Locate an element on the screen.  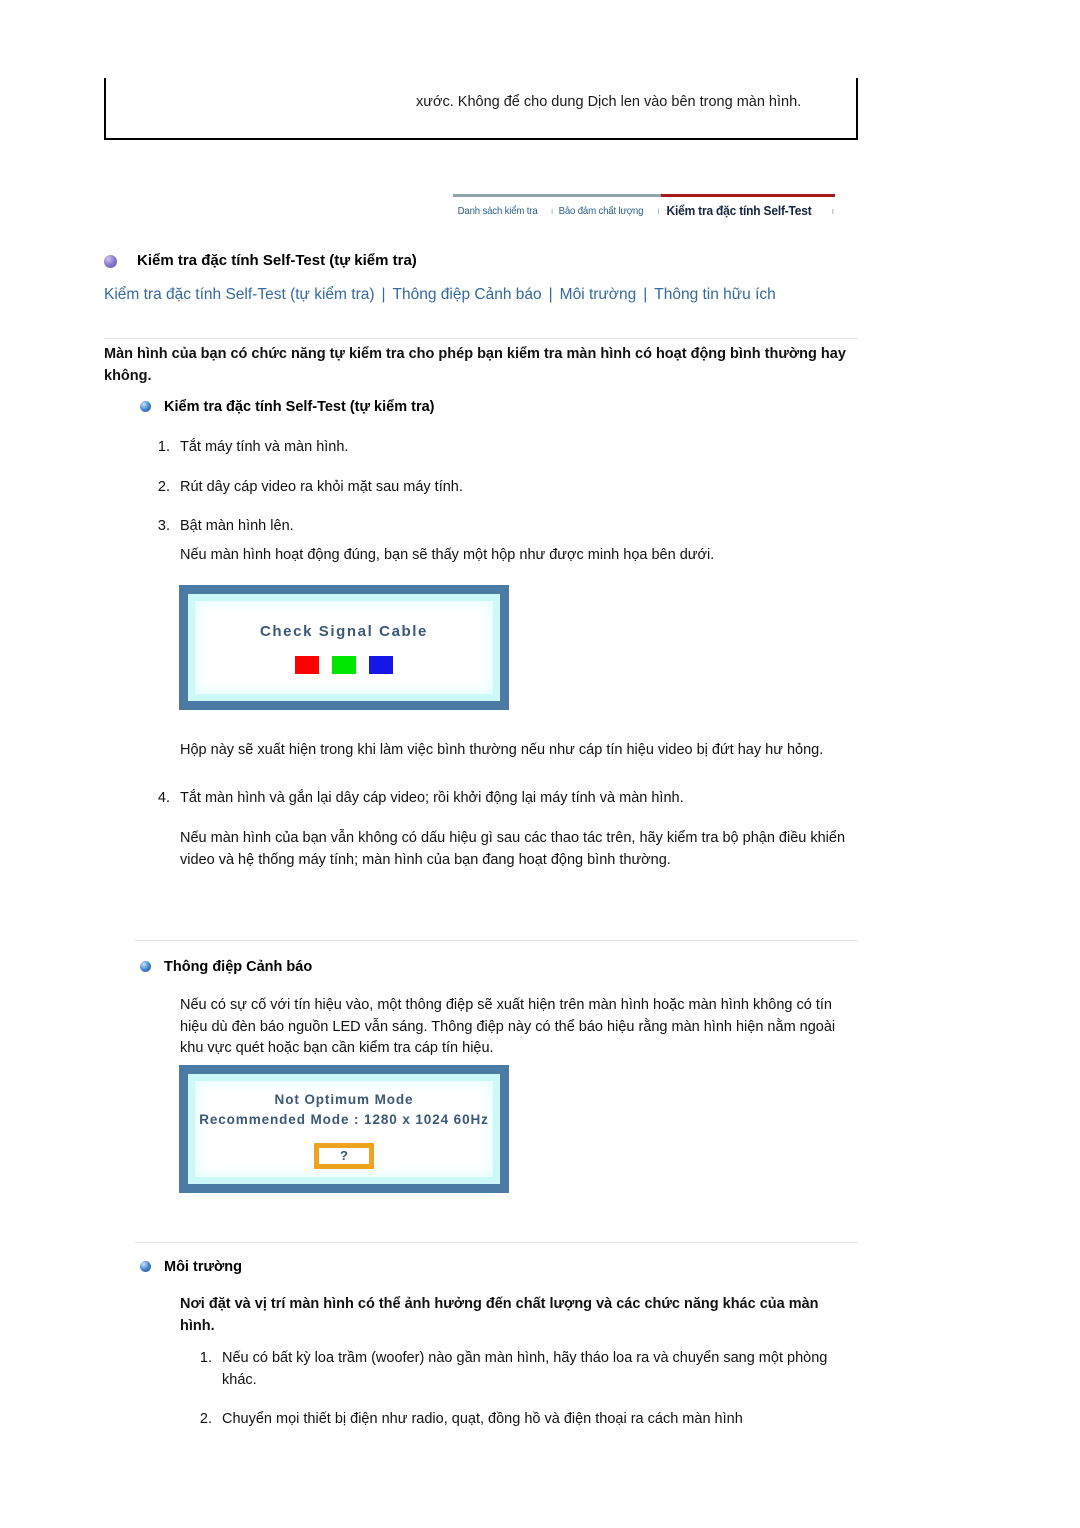
nav-separator: ı is located at coordinates (833, 210).